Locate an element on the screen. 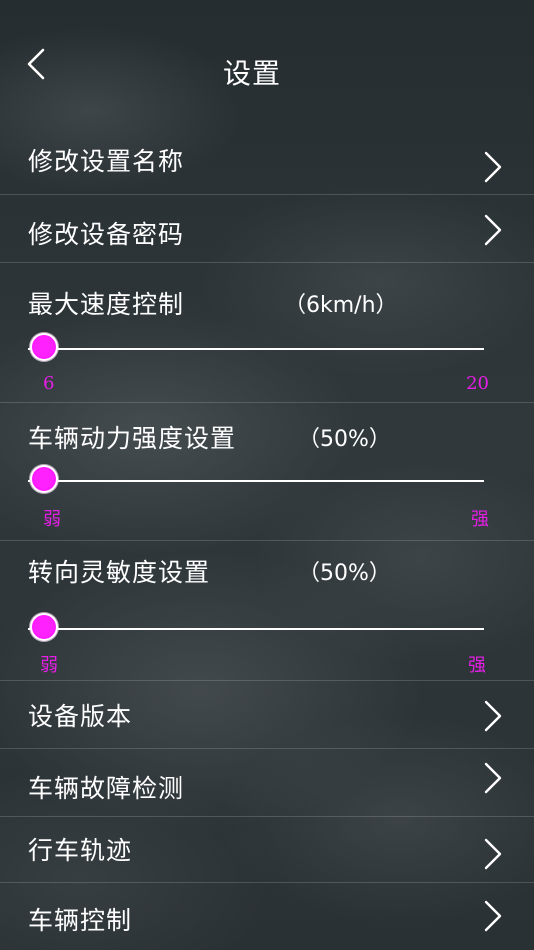 This screenshot has height=950, width=534. menu-item-vehicle-control: 车辆控制 is located at coordinates (267, 916).